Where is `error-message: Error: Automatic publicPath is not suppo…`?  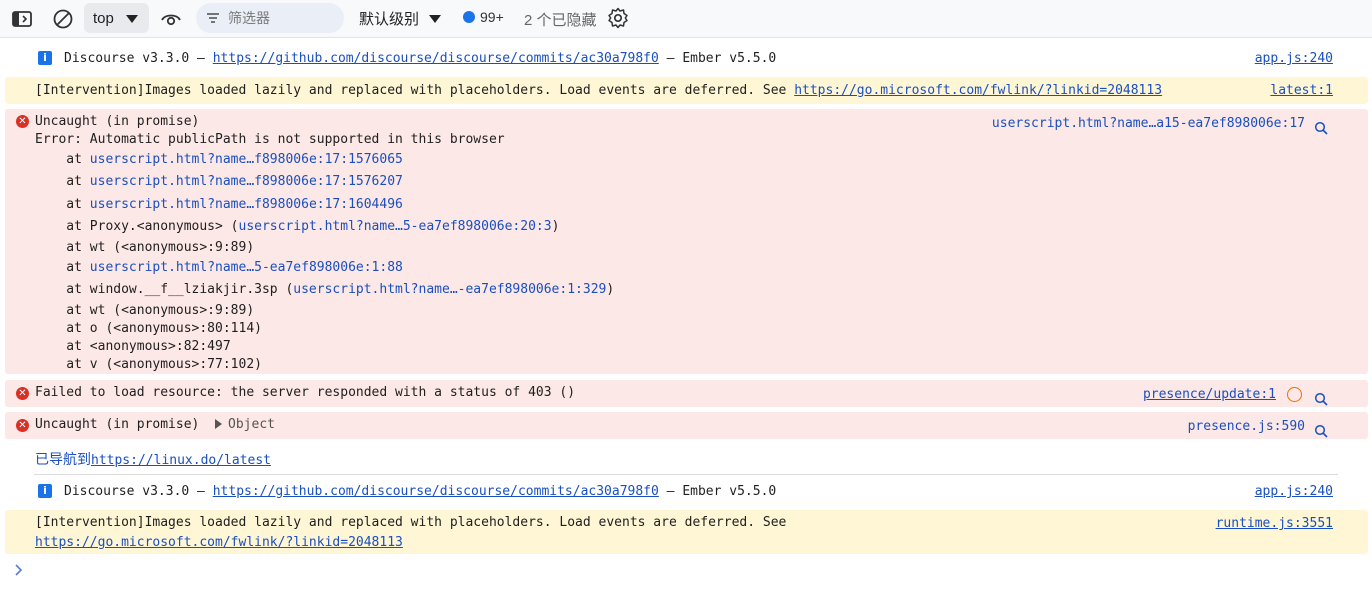
error-message: Error: Automatic publicPath is not suppo… is located at coordinates (270, 139).